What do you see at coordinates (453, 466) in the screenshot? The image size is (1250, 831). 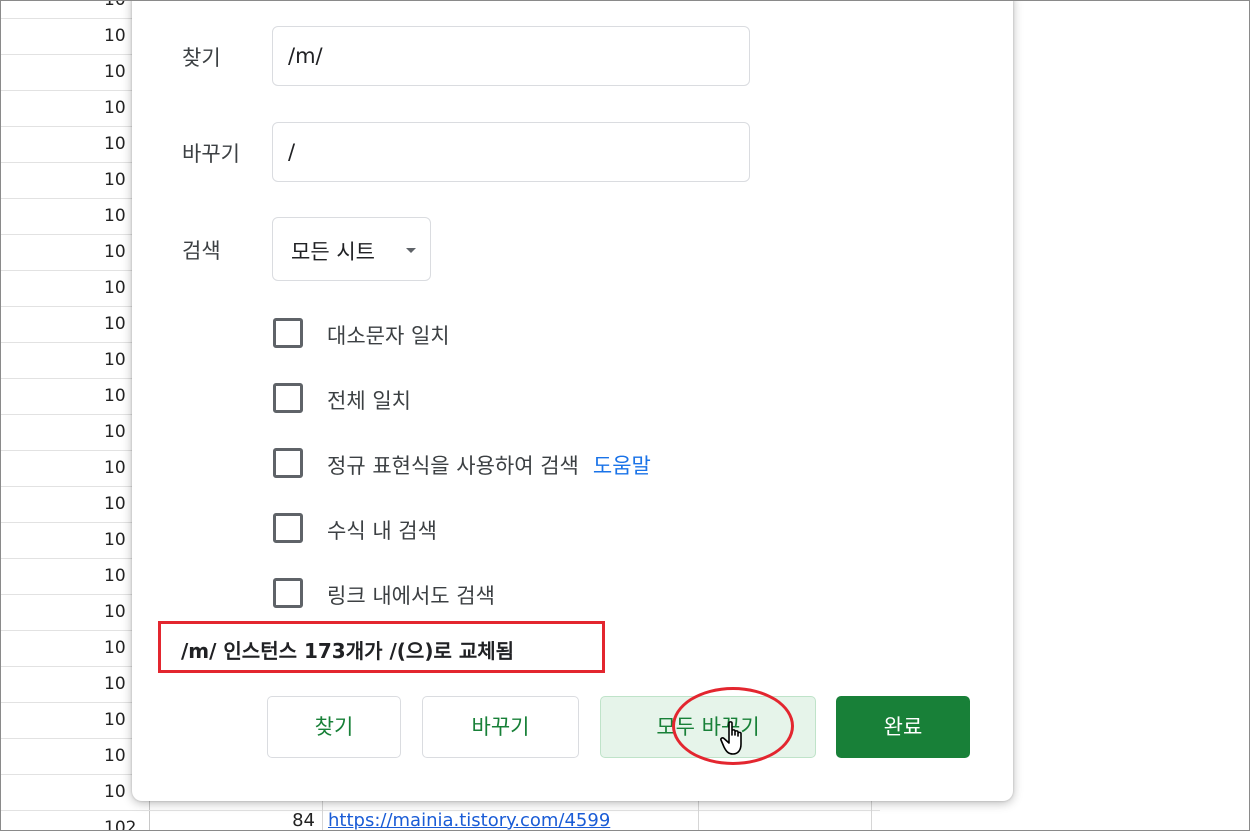 I see `regex-option-text: 정규 표현식을 사용하여 검색` at bounding box center [453, 466].